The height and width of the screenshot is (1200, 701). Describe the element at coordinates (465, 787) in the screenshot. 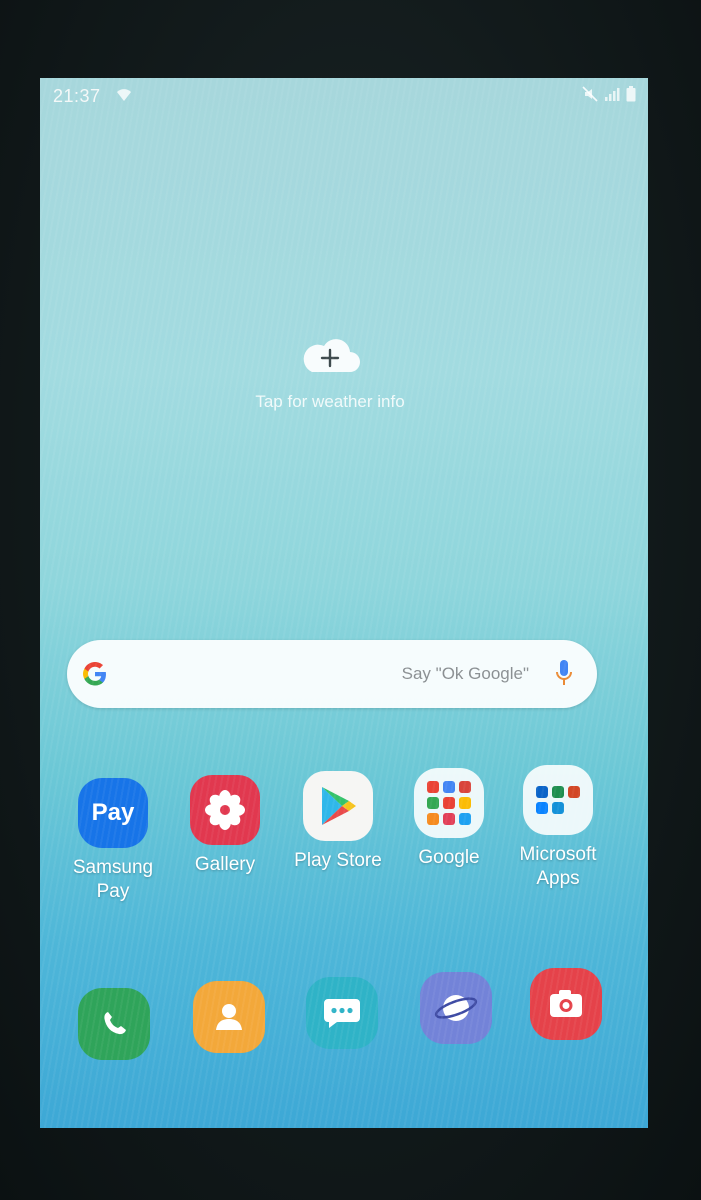

I see `gmail-icon` at that location.